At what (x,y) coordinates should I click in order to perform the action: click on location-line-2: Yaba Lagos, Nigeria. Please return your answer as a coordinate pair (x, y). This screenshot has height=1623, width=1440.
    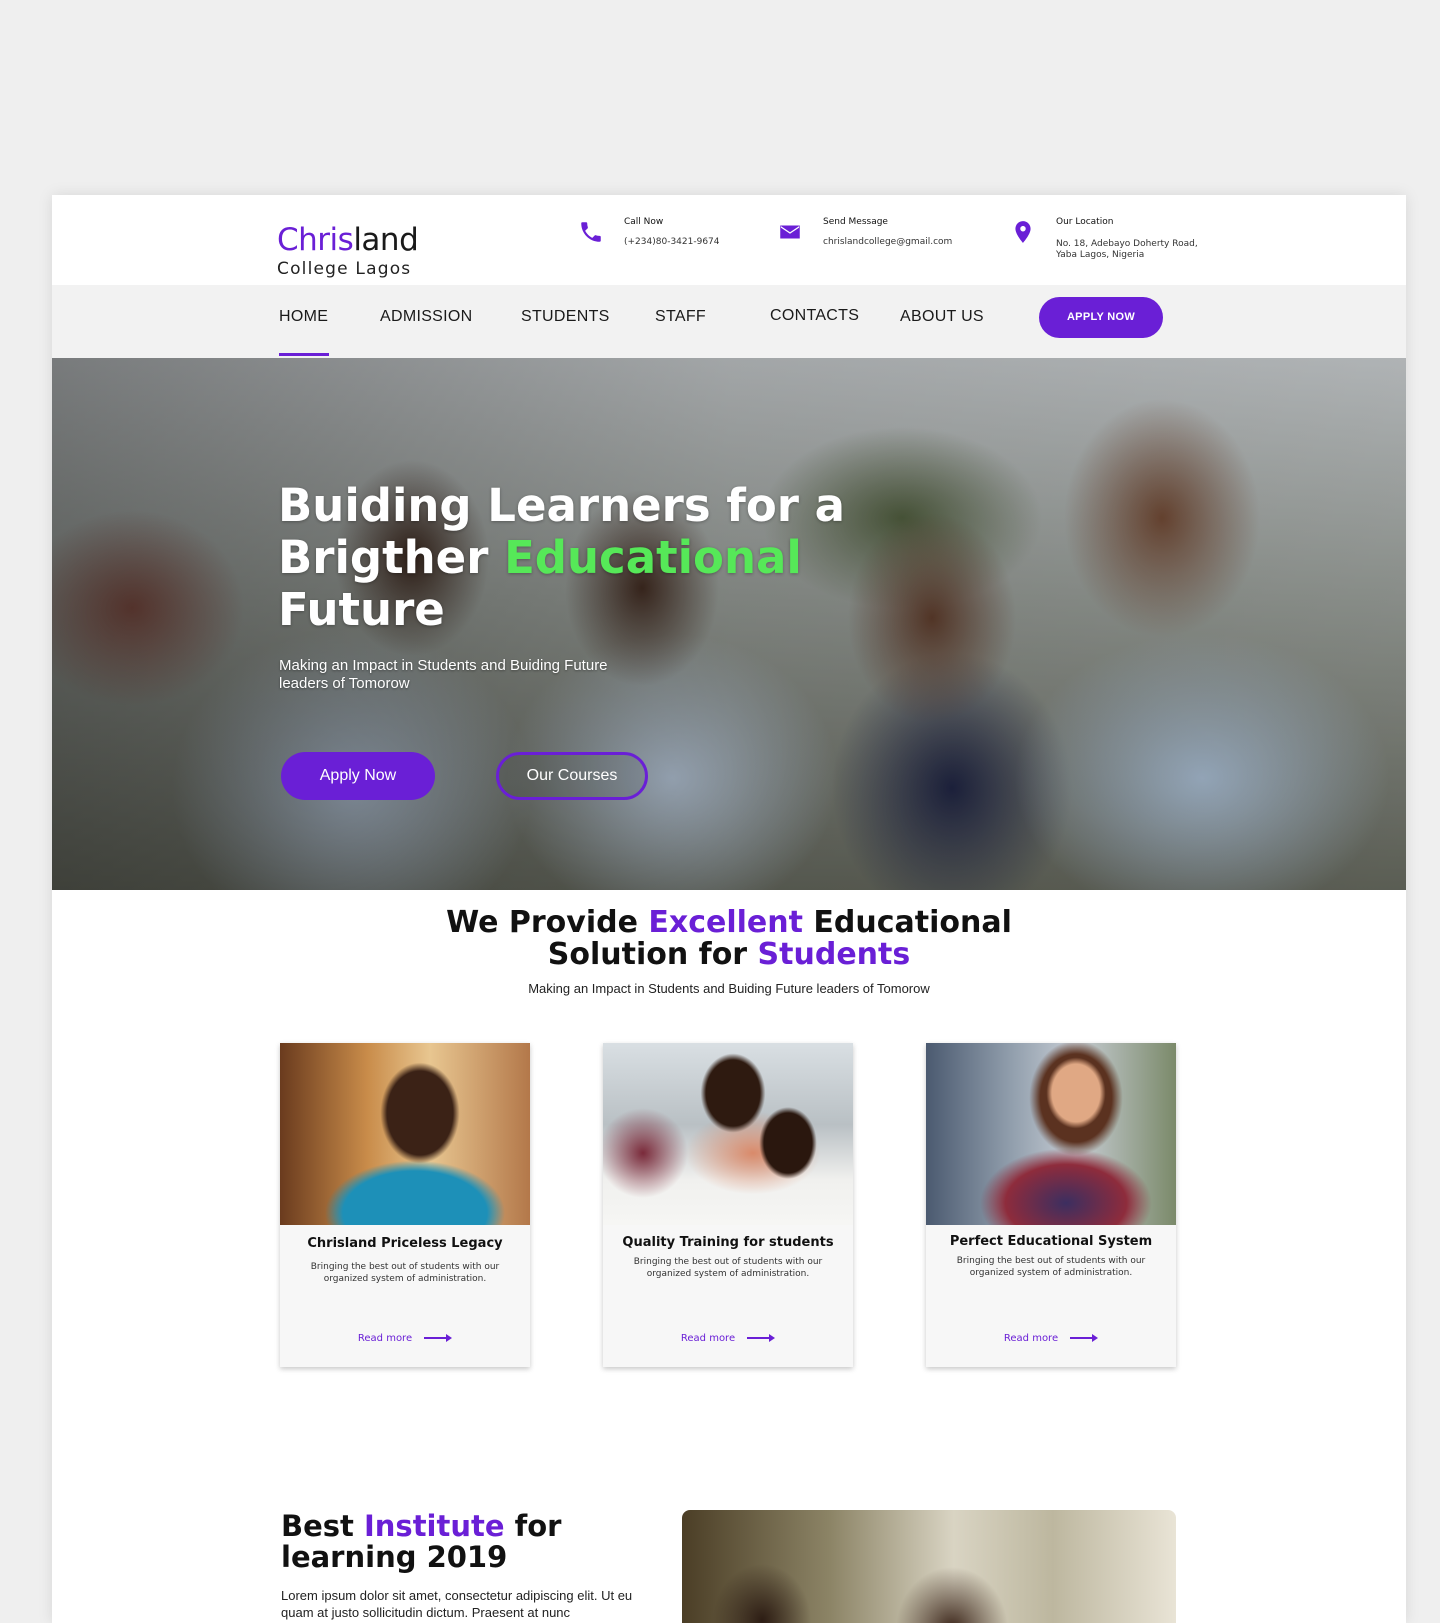
    Looking at the image, I should click on (1100, 255).